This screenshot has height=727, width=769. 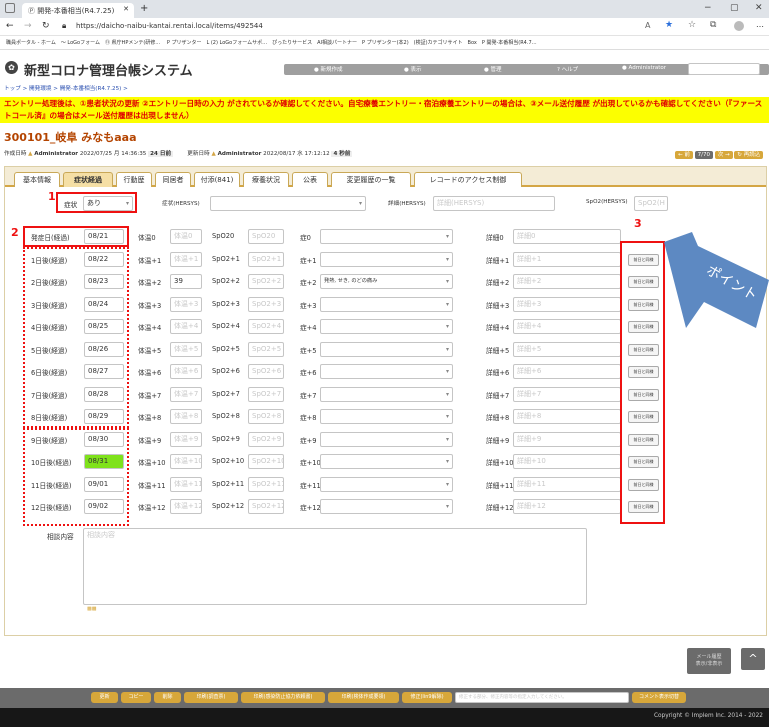 I want to click on read-aloud-icon: A, so click(x=647, y=25).